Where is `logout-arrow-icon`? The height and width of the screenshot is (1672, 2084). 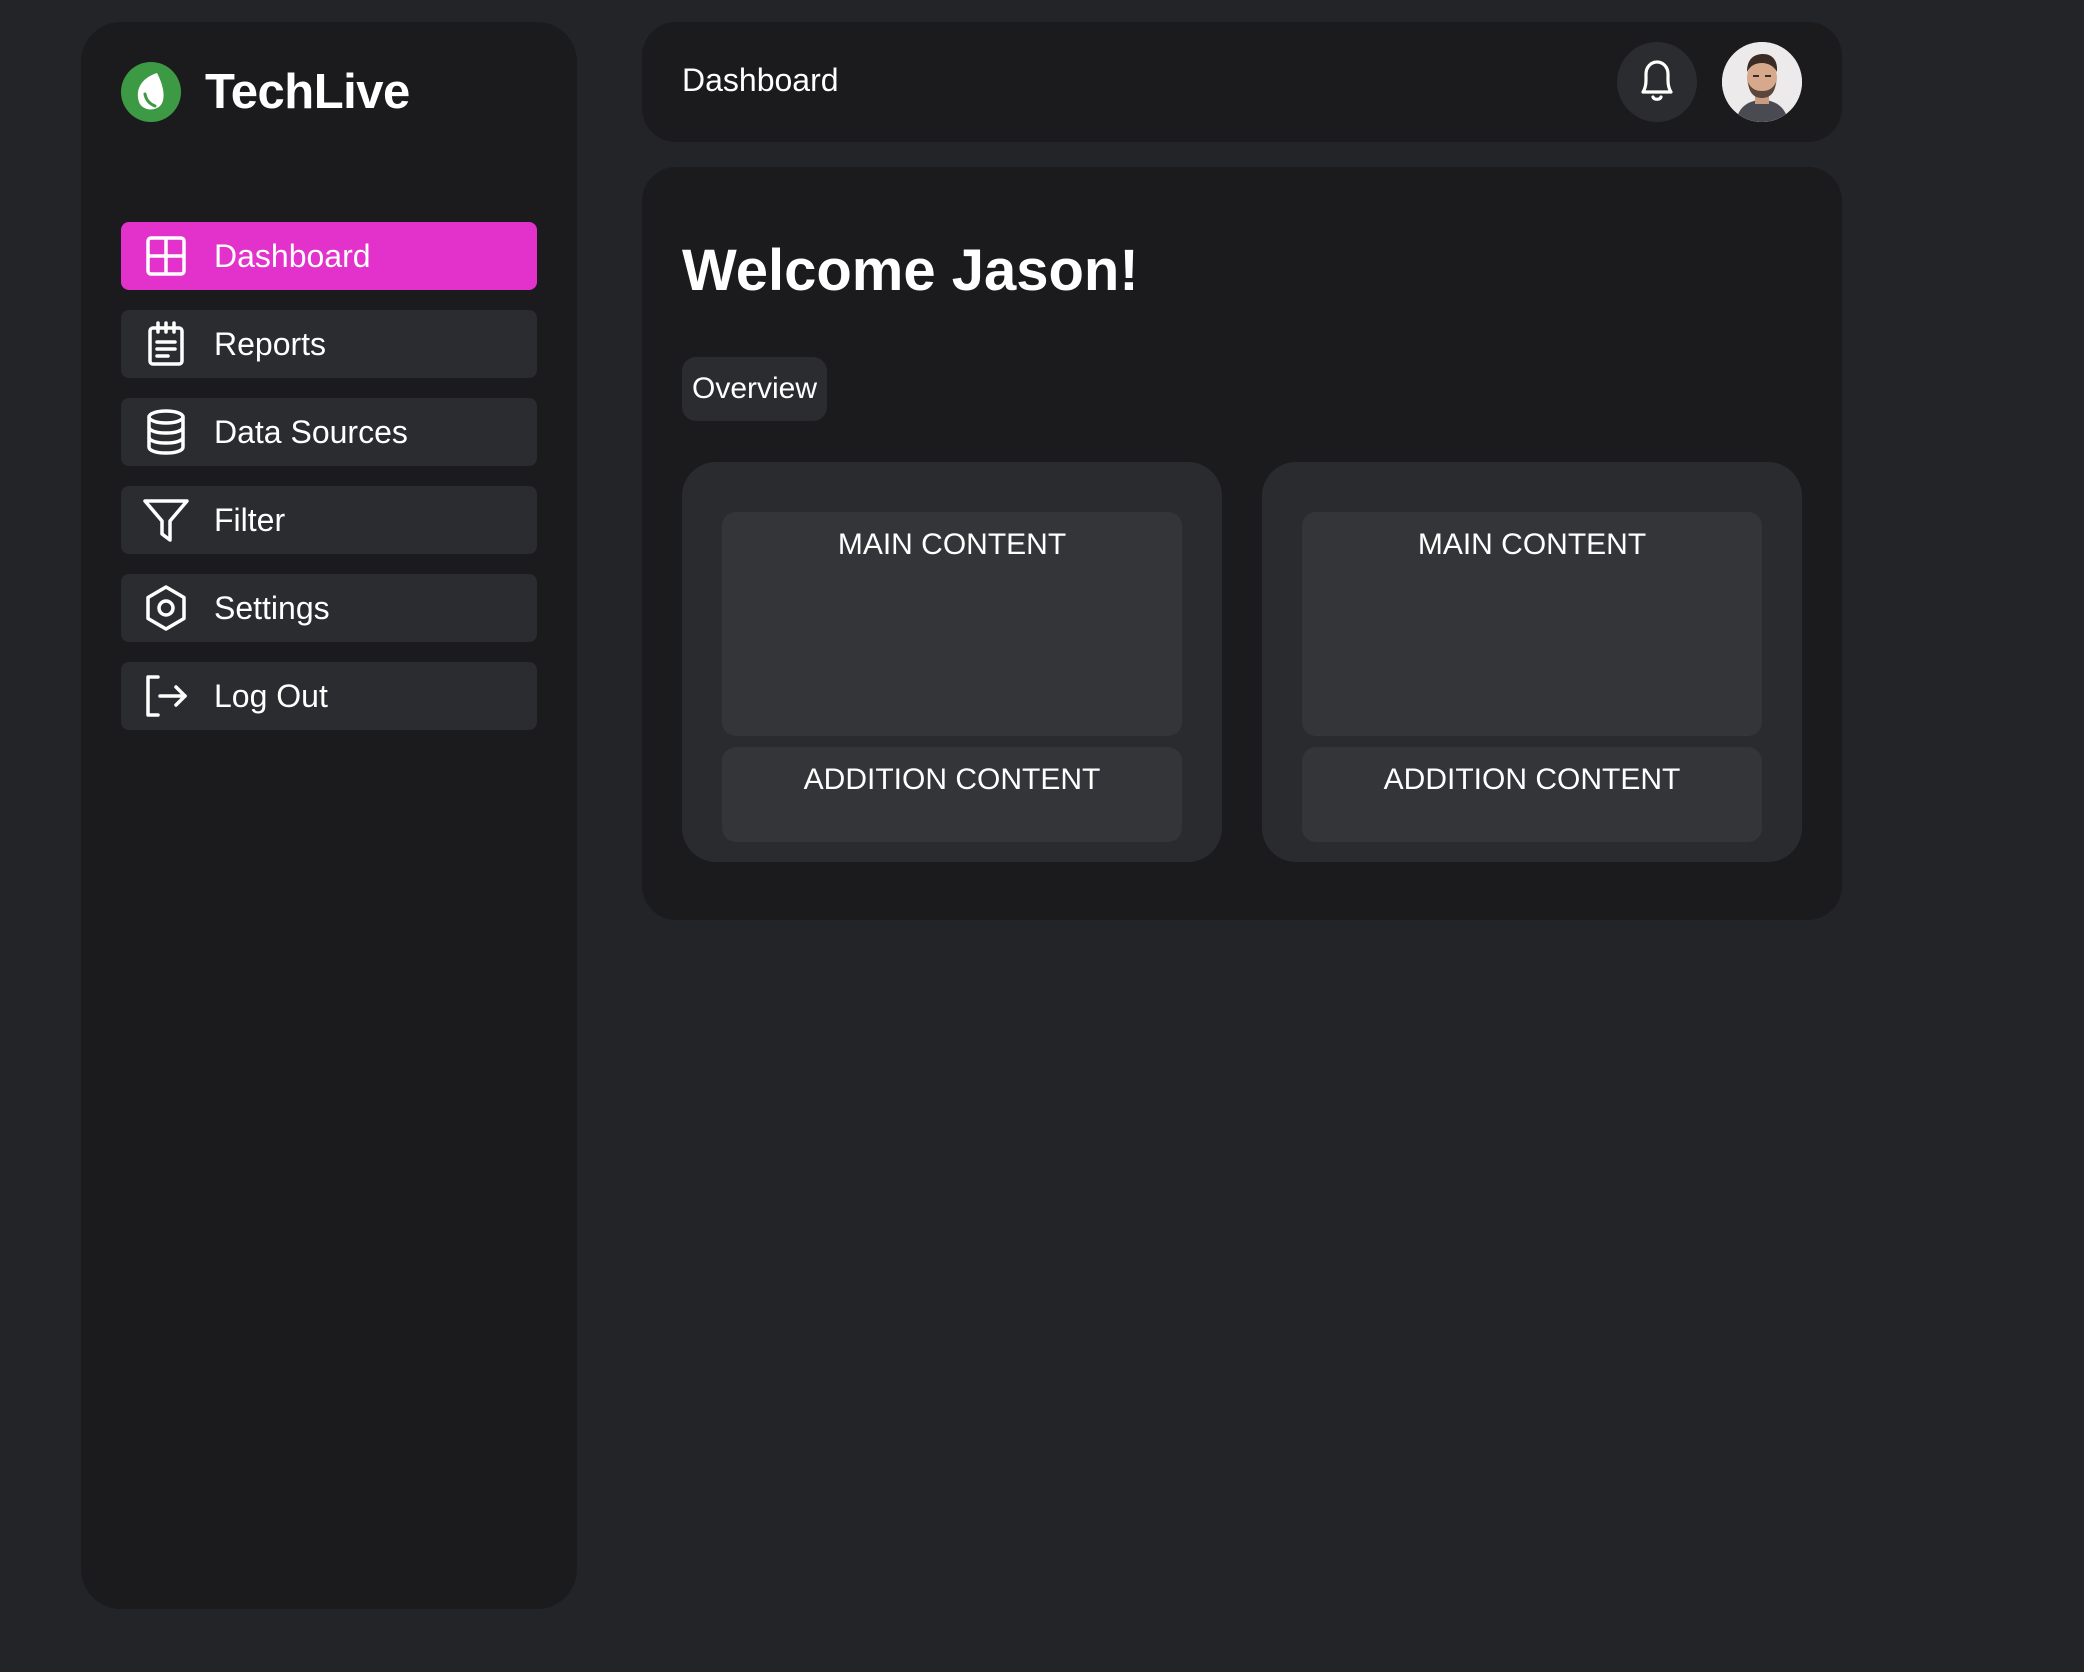
logout-arrow-icon is located at coordinates (166, 696).